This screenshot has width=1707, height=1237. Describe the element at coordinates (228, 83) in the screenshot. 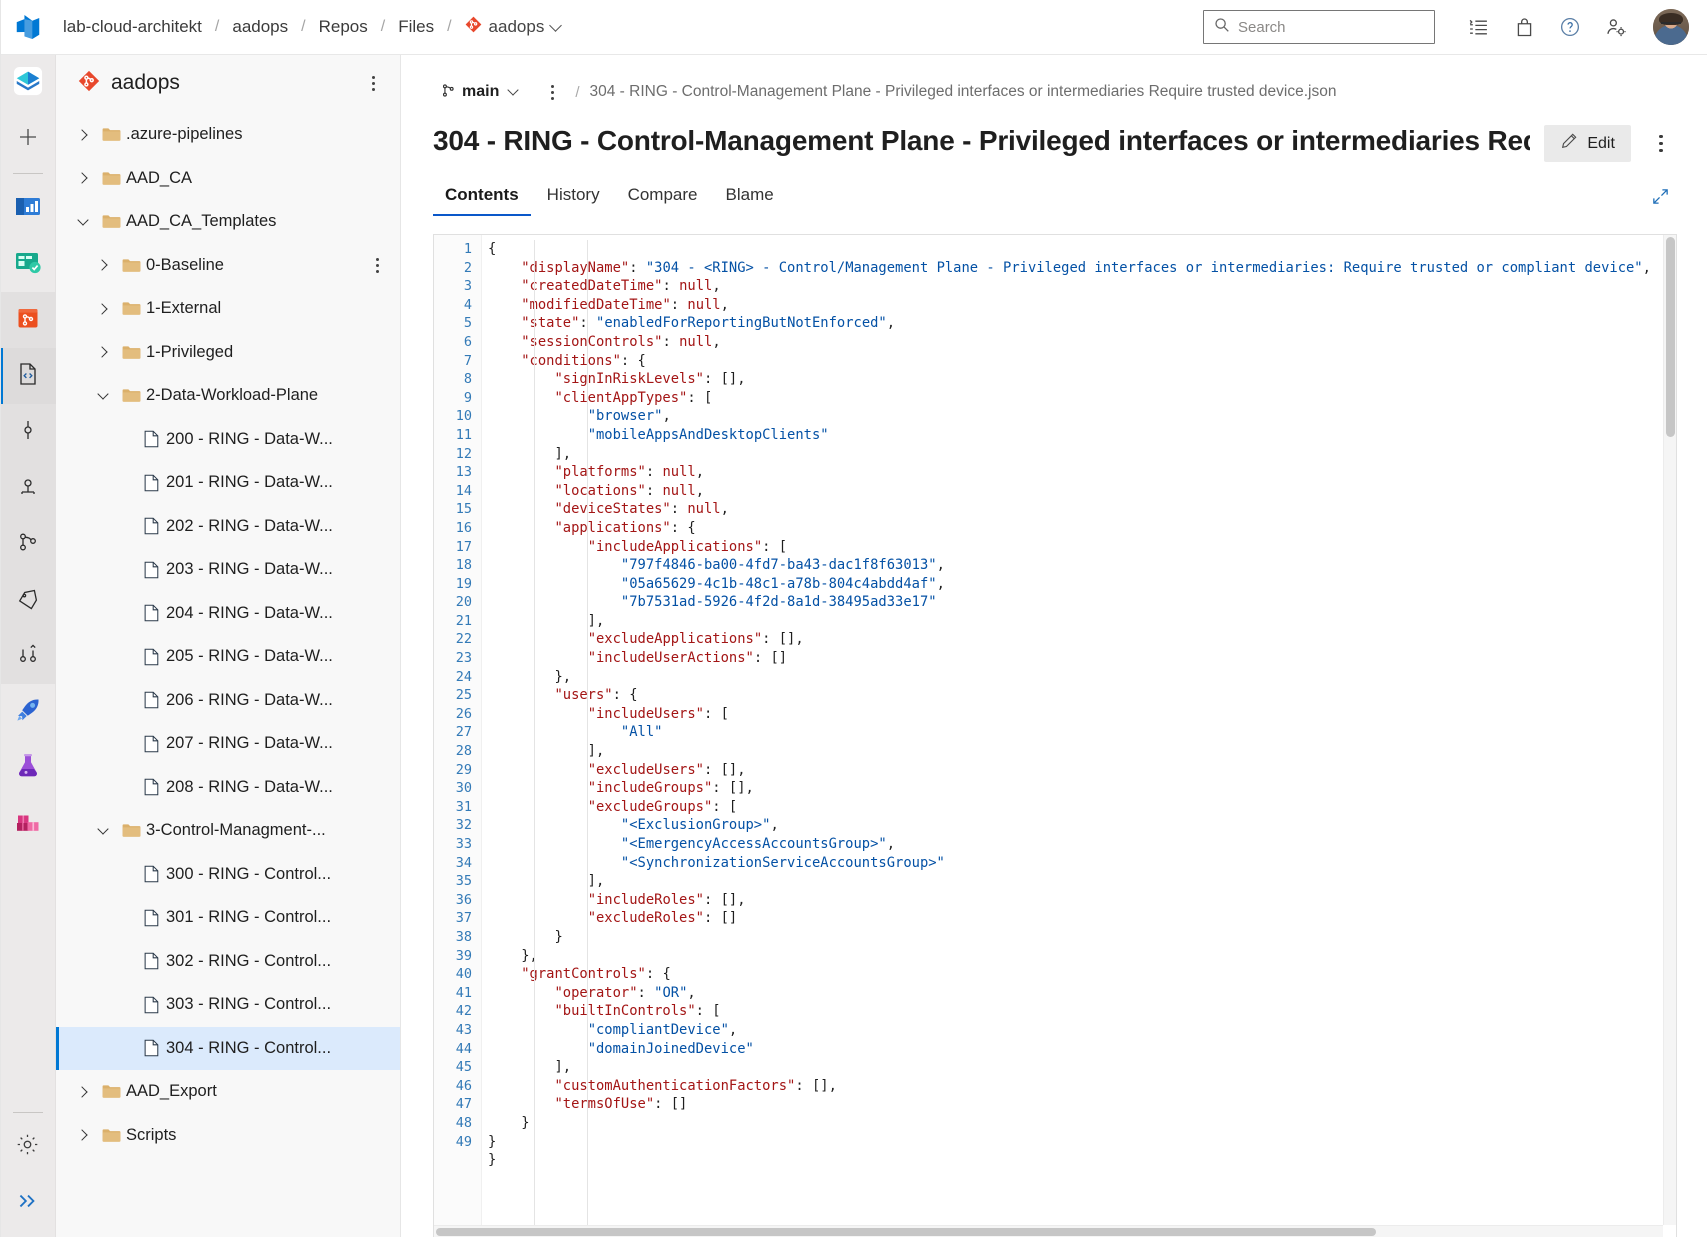

I see `repo-header: aadops` at that location.